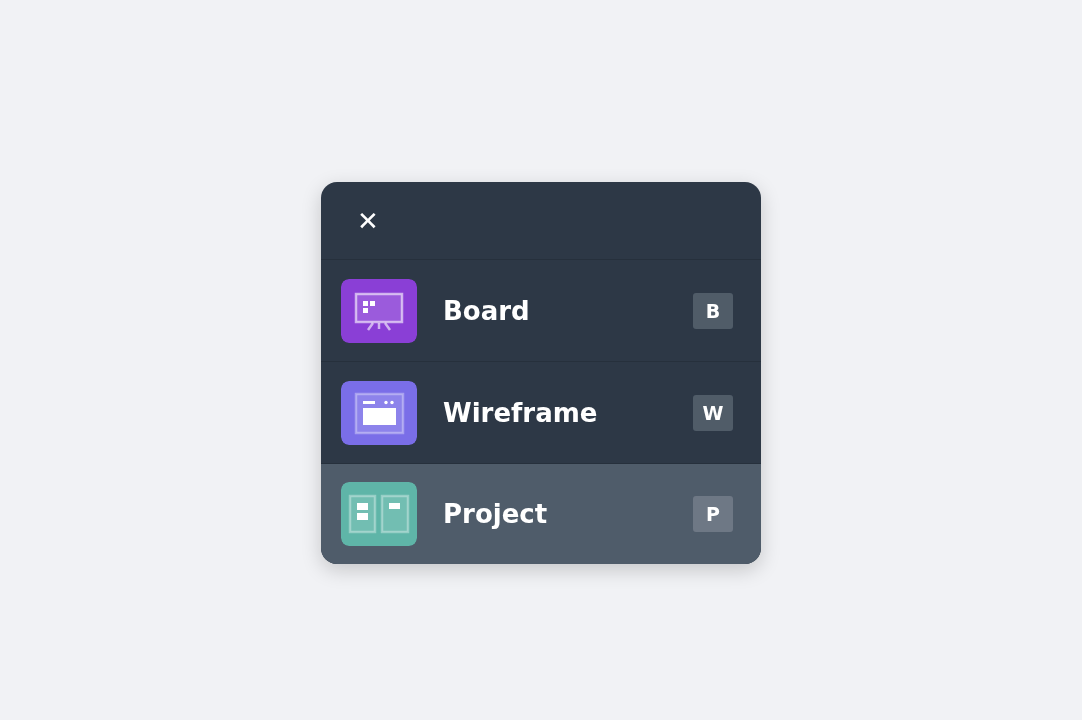  Describe the element at coordinates (521, 412) in the screenshot. I see `item-label: Wireframe` at that location.